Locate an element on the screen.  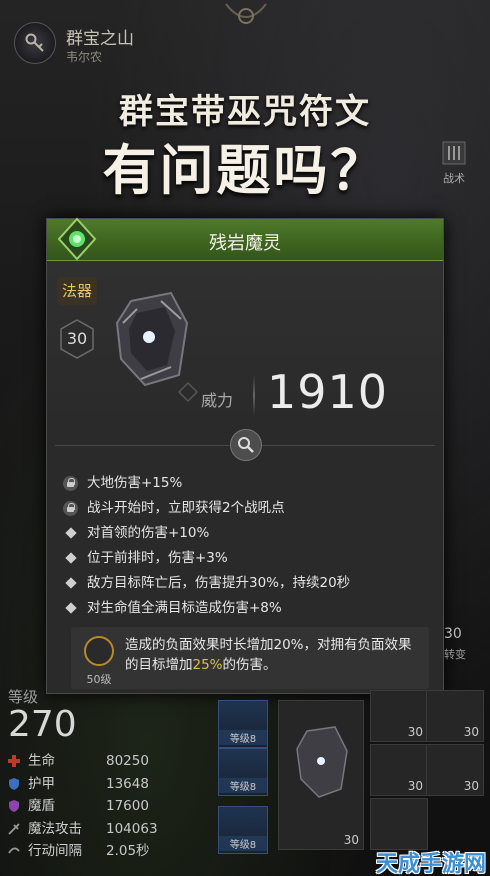
power-label: 威力 is located at coordinates (217, 400).